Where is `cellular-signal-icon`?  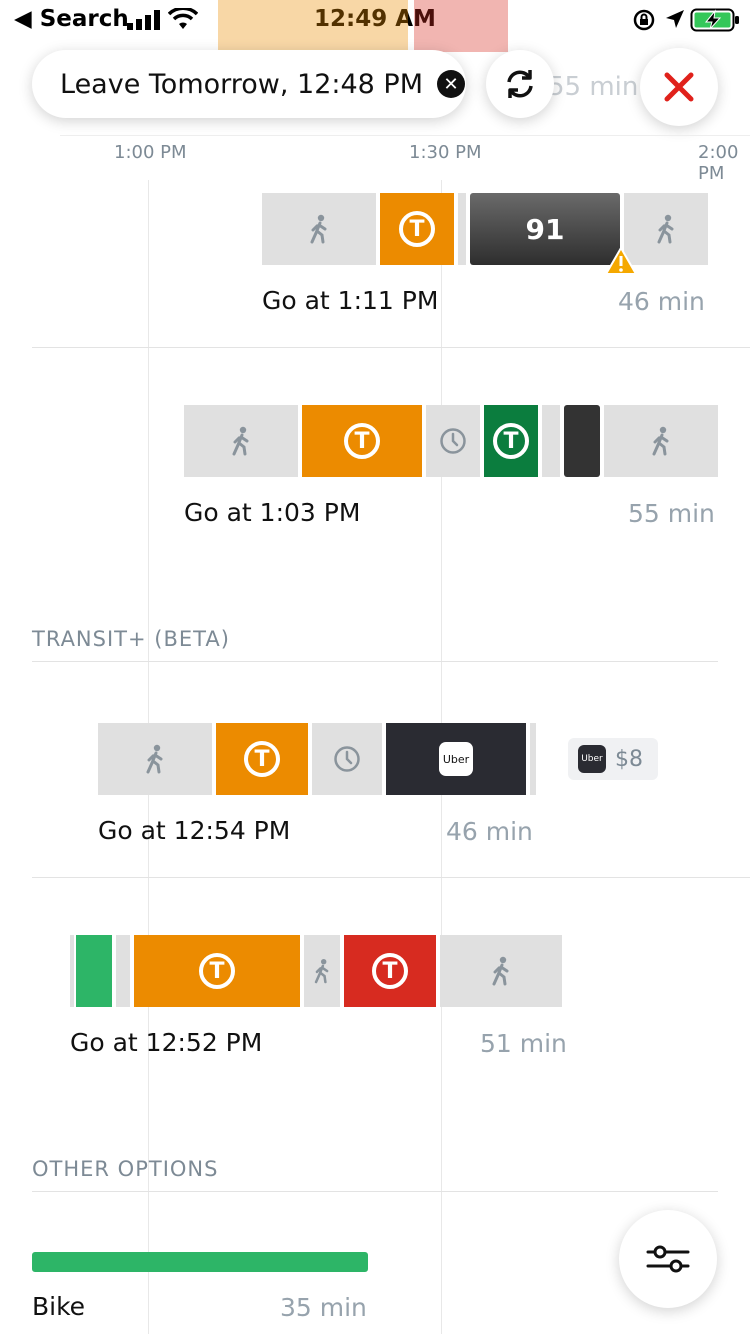
cellular-signal-icon is located at coordinates (143, 20).